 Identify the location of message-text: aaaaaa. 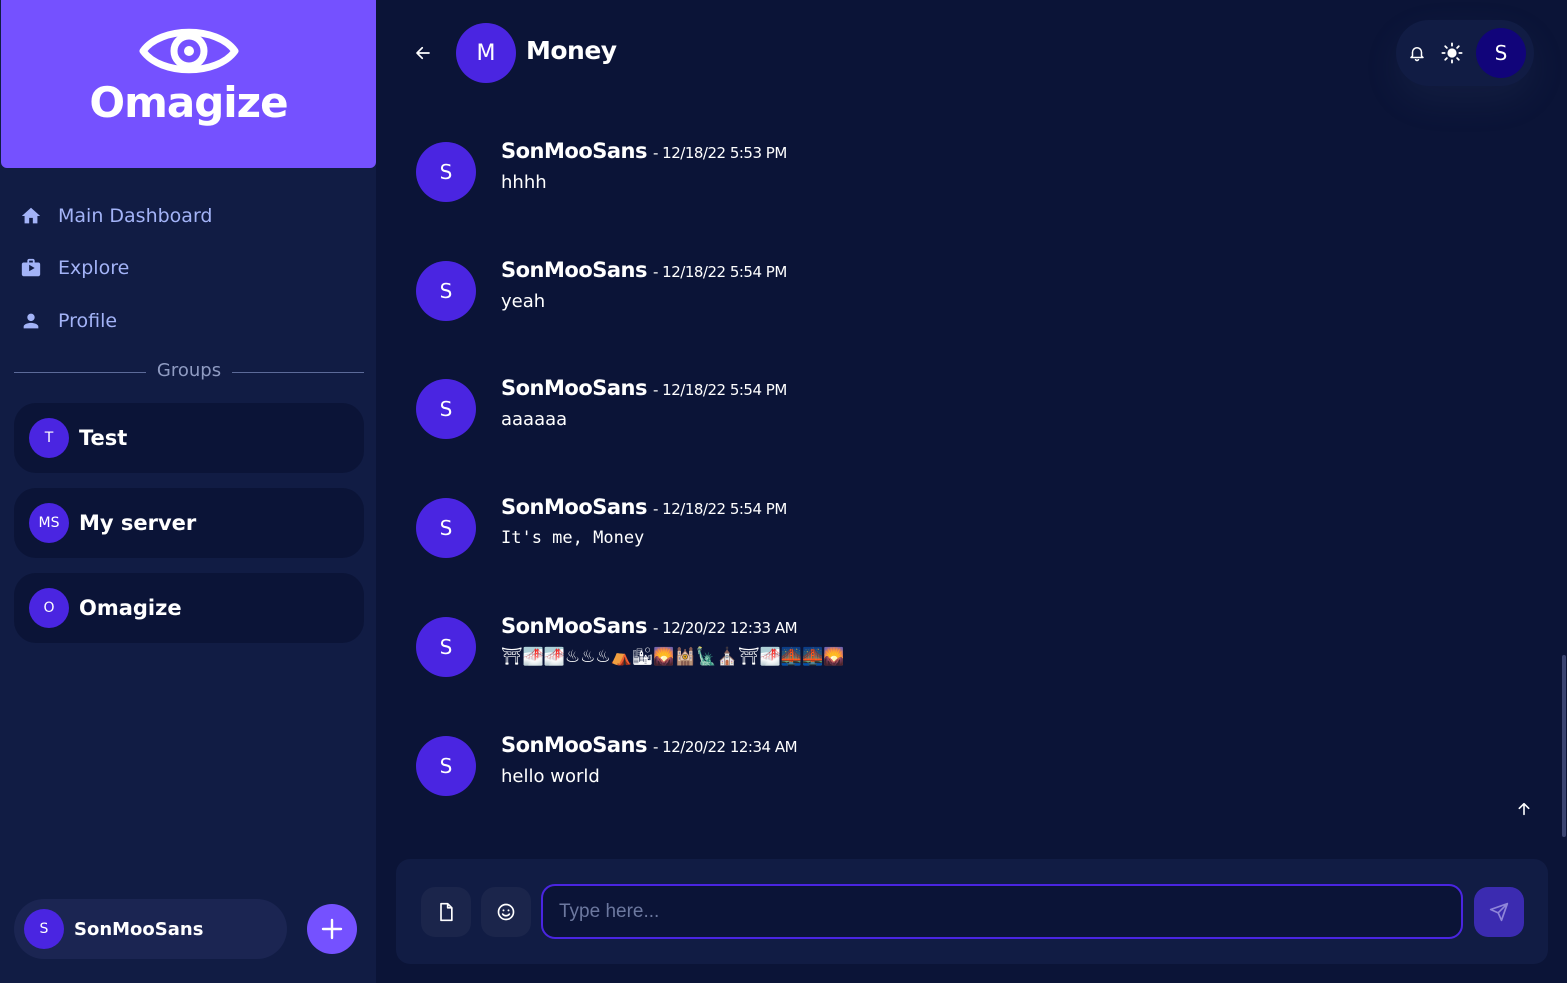
(534, 419).